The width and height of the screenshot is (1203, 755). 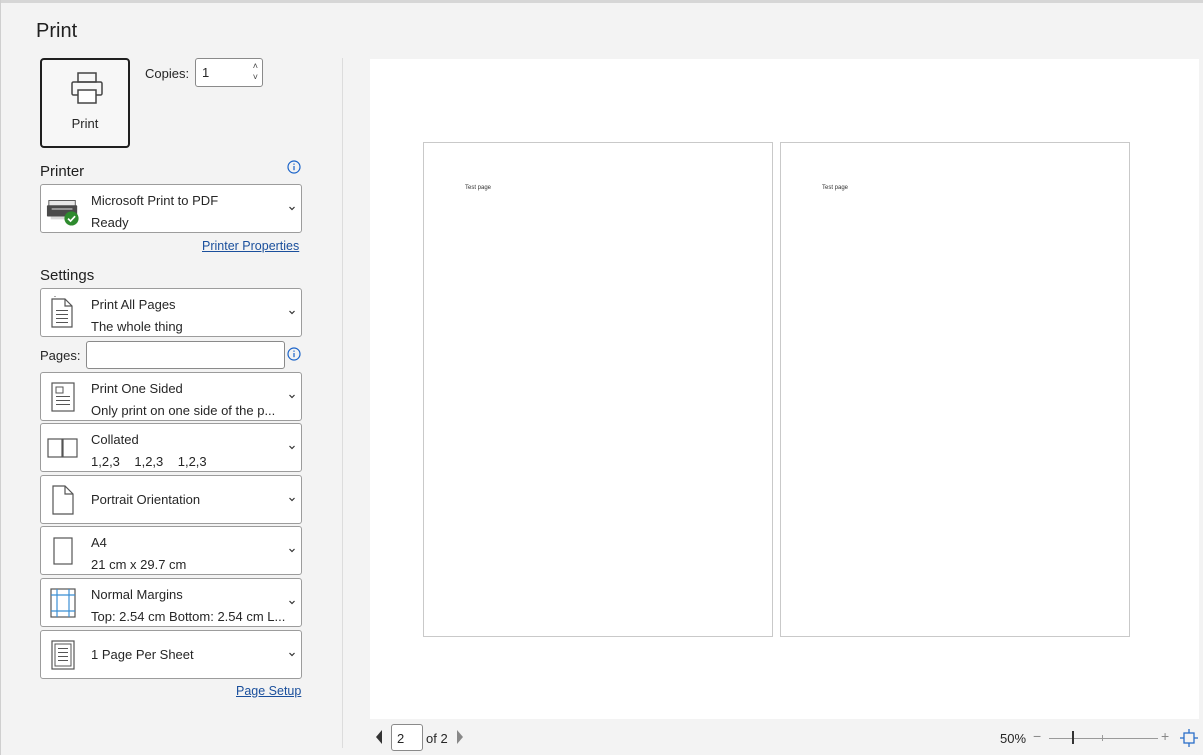 I want to click on paper-size-select: A4 21 cm x 29.7 cm, so click(x=171, y=550).